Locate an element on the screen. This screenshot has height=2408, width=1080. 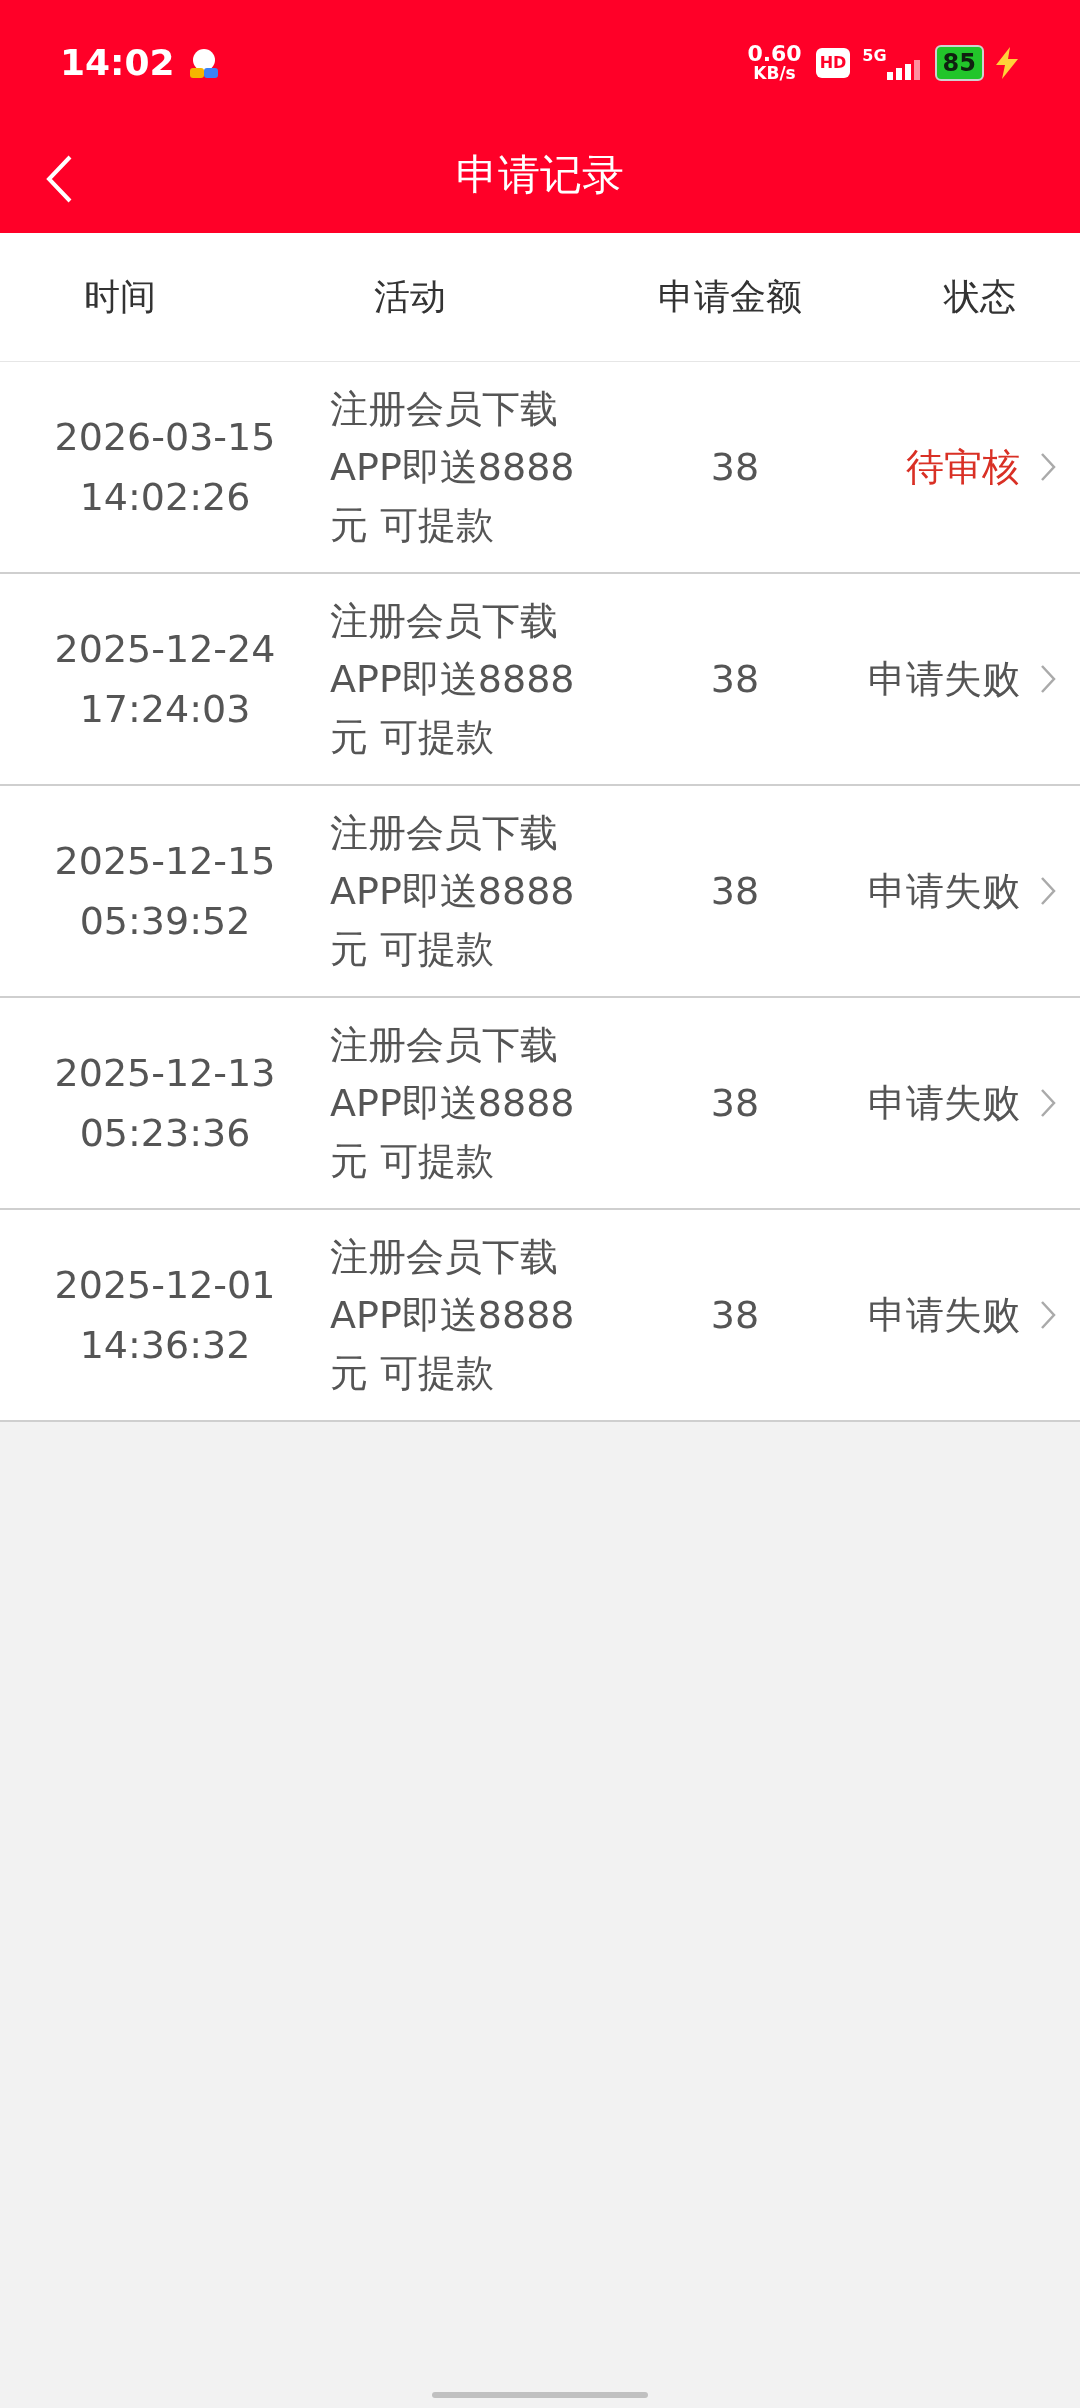
battery-indicator: 85 is located at coordinates (959, 62).